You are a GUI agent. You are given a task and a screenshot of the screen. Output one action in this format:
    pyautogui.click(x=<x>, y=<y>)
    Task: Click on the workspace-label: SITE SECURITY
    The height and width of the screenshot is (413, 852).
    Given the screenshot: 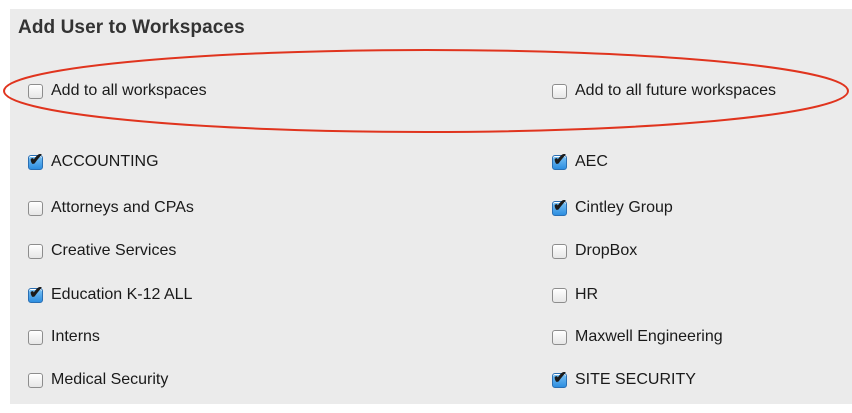 What is the action you would take?
    pyautogui.click(x=635, y=379)
    